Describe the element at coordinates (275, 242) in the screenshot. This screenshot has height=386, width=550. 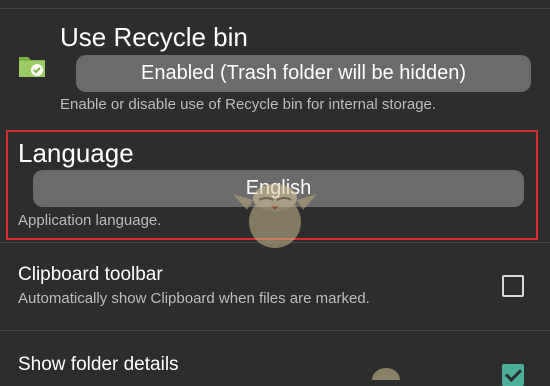
I see `language-divider` at that location.